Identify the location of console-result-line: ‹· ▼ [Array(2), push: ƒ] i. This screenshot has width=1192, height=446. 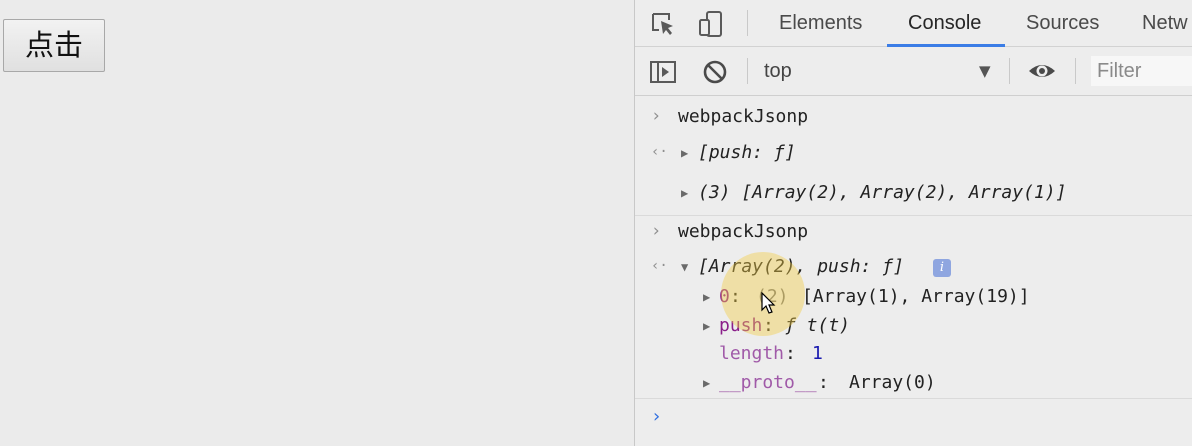
(913, 268).